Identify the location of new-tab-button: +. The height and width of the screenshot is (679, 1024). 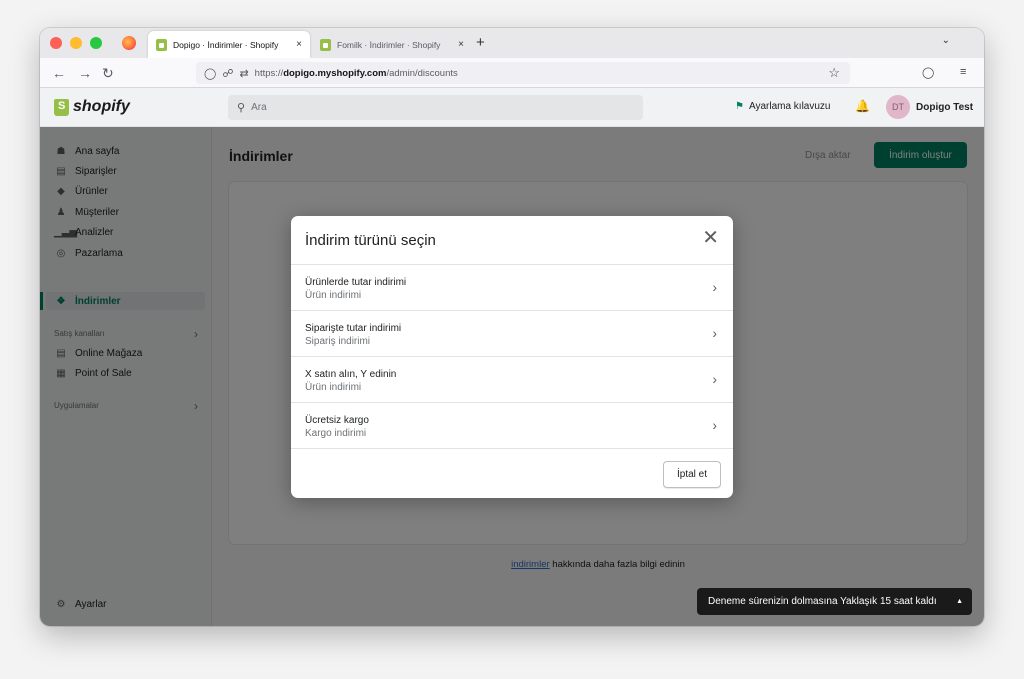
(480, 42).